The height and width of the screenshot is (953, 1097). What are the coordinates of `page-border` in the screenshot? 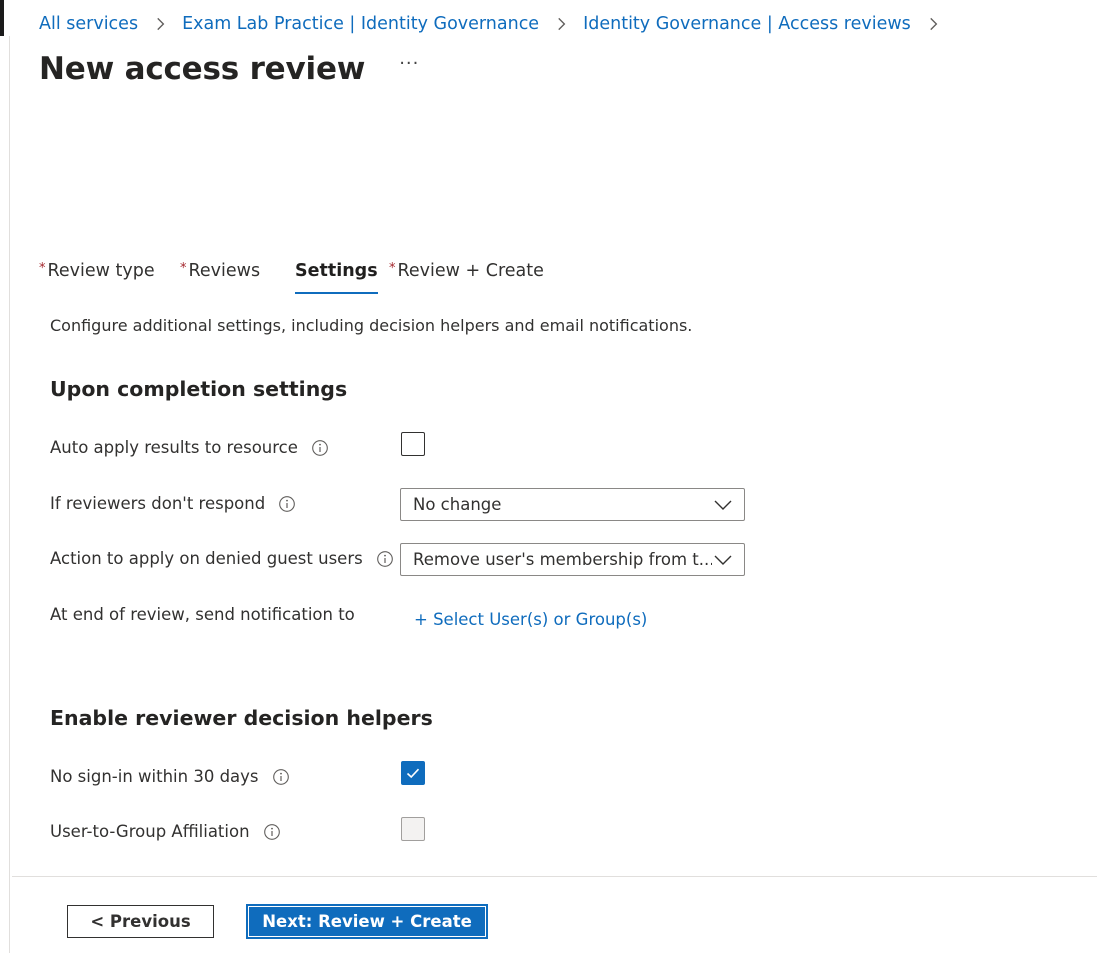 It's located at (9, 494).